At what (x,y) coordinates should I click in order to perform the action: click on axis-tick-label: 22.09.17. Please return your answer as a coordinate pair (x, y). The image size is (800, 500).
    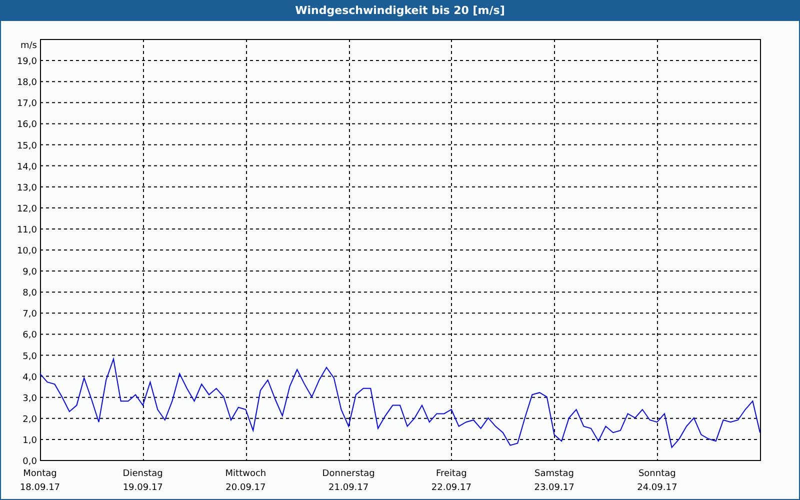
    Looking at the image, I should click on (451, 488).